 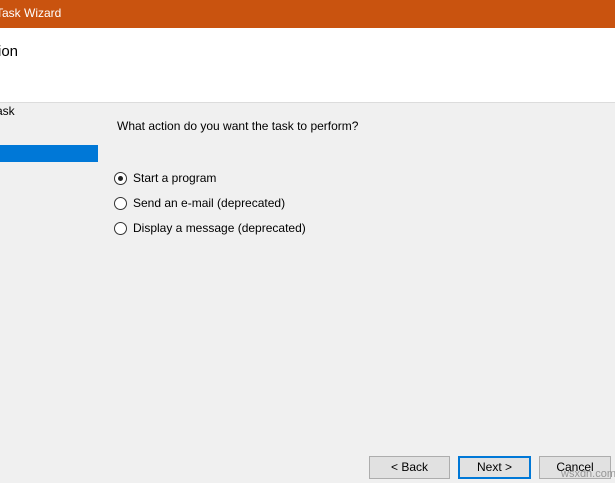 I want to click on page-title: ion, so click(x=9, y=51).